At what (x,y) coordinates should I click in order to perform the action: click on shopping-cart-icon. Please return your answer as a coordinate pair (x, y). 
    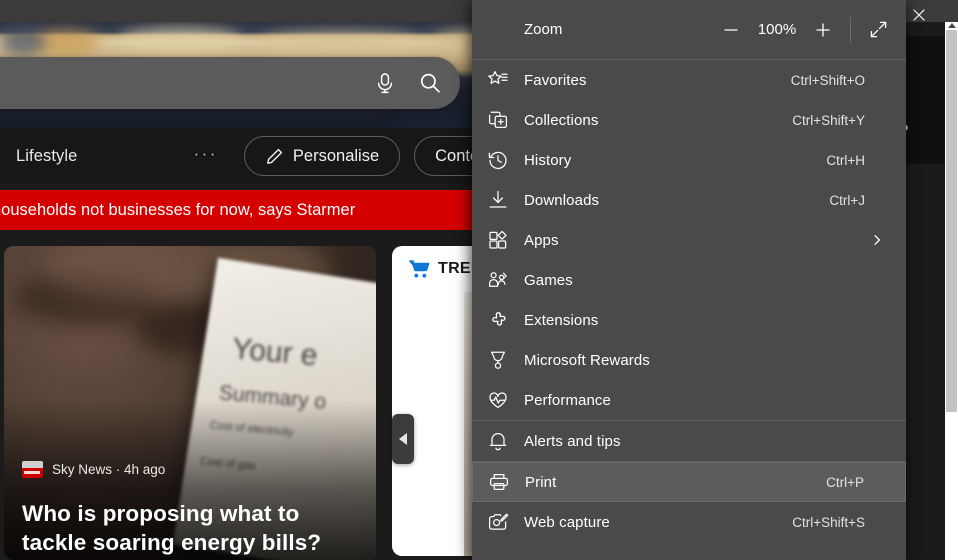
    Looking at the image, I should click on (419, 269).